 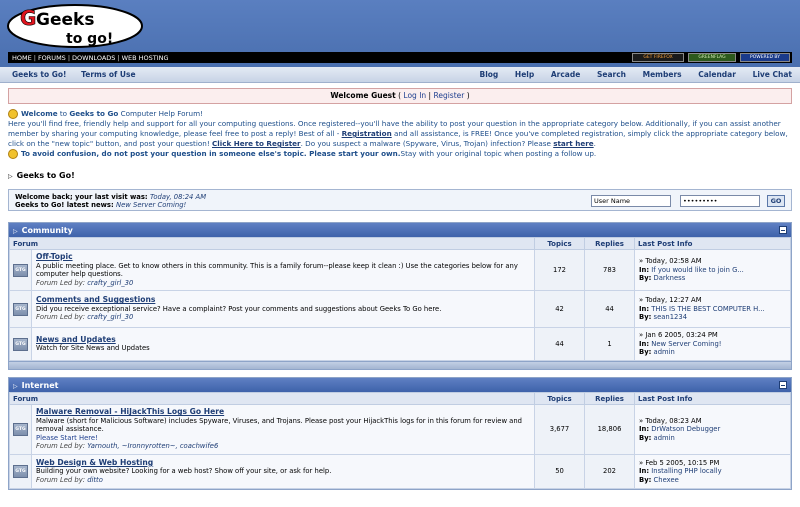 What do you see at coordinates (400, 385) in the screenshot?
I see `category-header: ▷ Internet` at bounding box center [400, 385].